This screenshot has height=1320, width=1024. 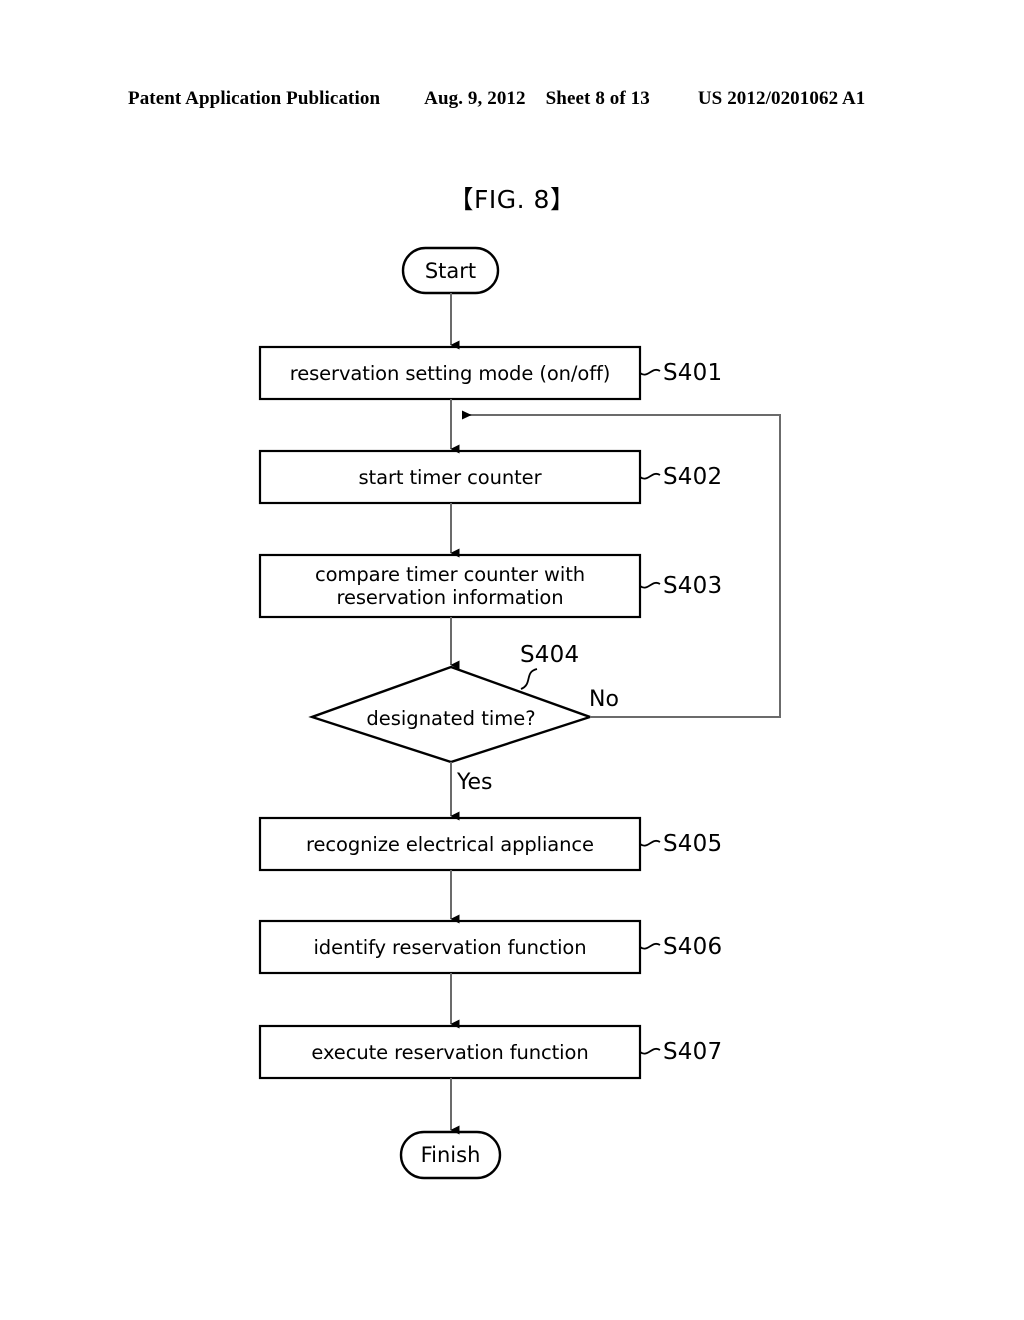 What do you see at coordinates (693, 844) in the screenshot?
I see `step-tag-s405: S405` at bounding box center [693, 844].